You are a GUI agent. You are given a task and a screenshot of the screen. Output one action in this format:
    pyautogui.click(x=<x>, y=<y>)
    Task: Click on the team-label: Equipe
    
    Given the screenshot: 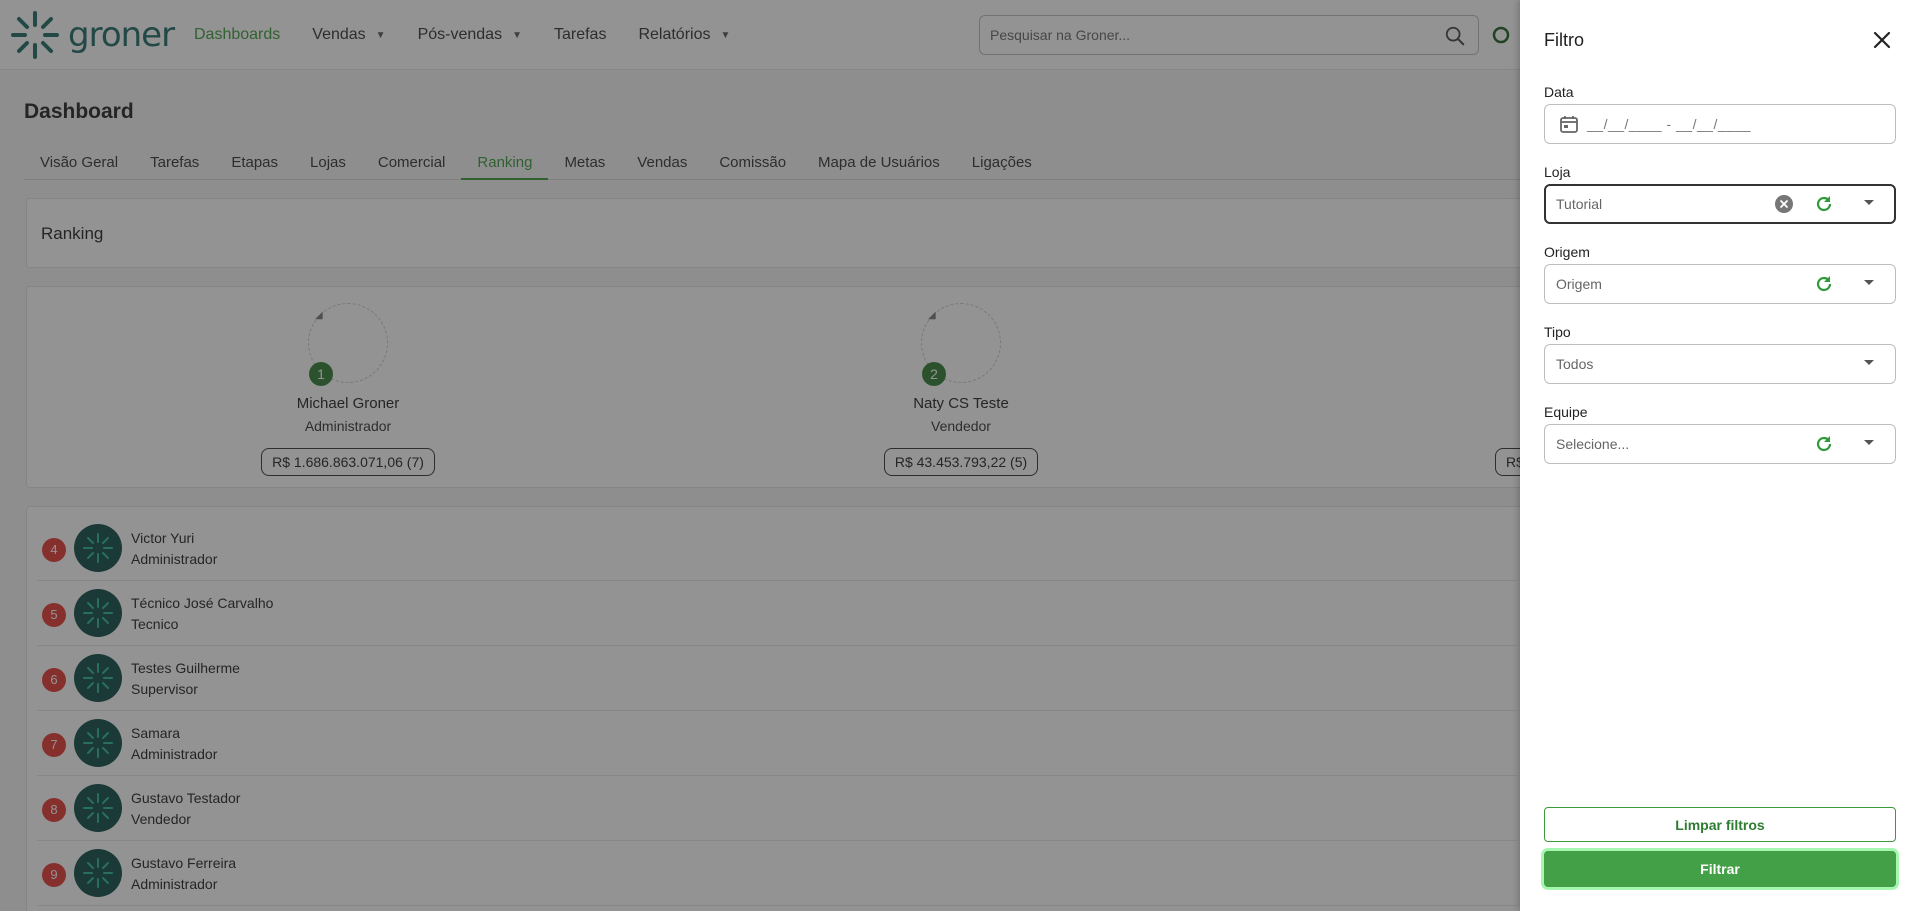 What is the action you would take?
    pyautogui.click(x=1566, y=412)
    